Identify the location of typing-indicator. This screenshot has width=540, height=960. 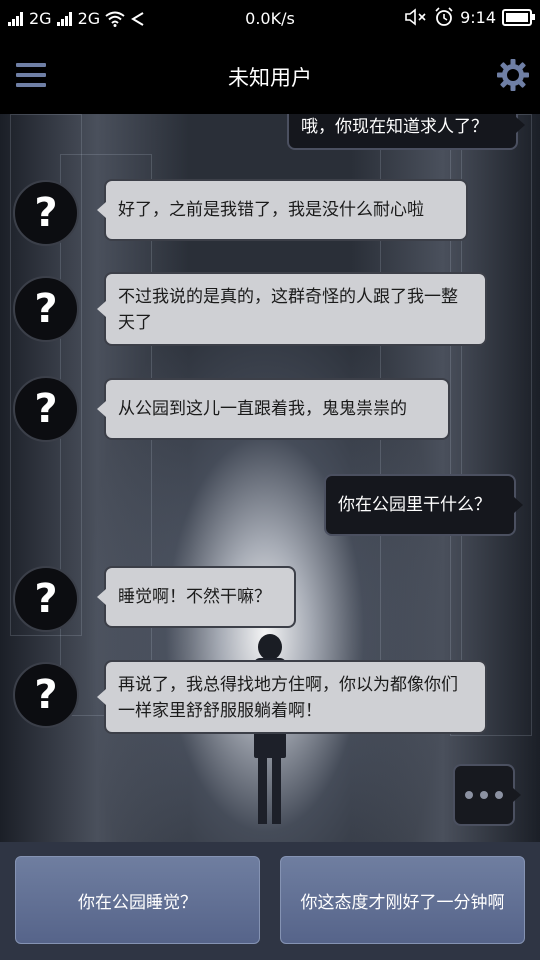
(487, 795).